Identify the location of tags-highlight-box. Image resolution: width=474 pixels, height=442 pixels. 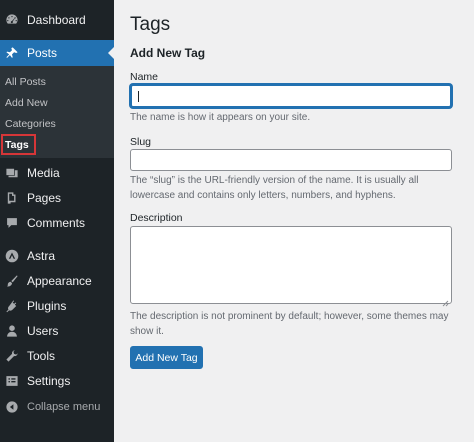
(18, 144).